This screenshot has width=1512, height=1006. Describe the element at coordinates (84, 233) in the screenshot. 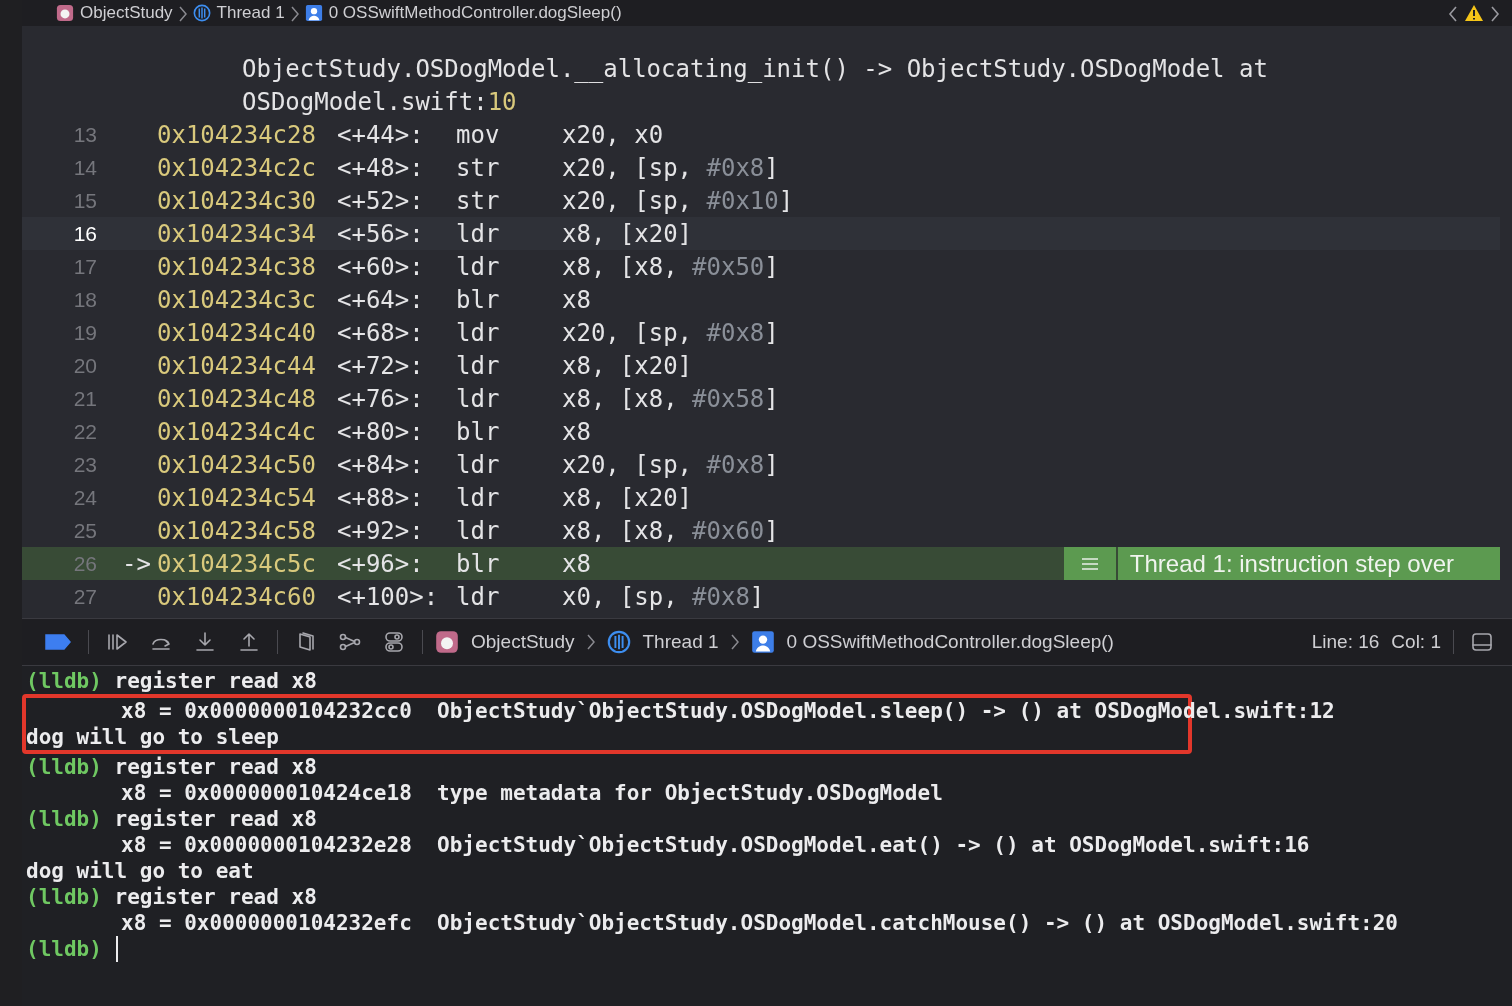

I see `line-number: 16` at that location.